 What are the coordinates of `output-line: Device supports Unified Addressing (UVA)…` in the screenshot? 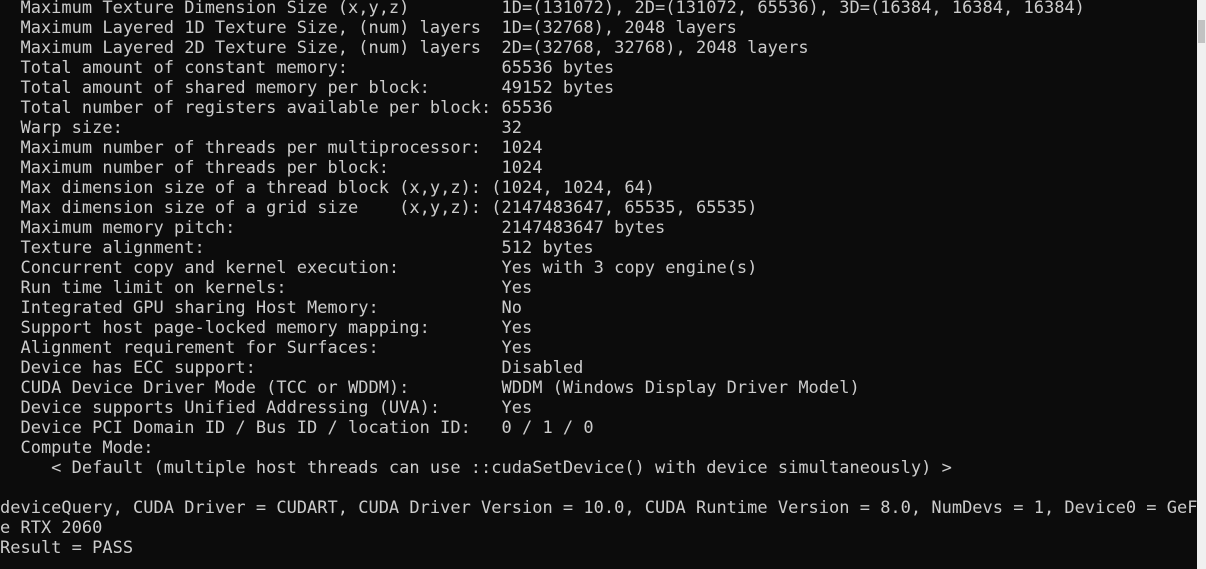 It's located at (266, 408).